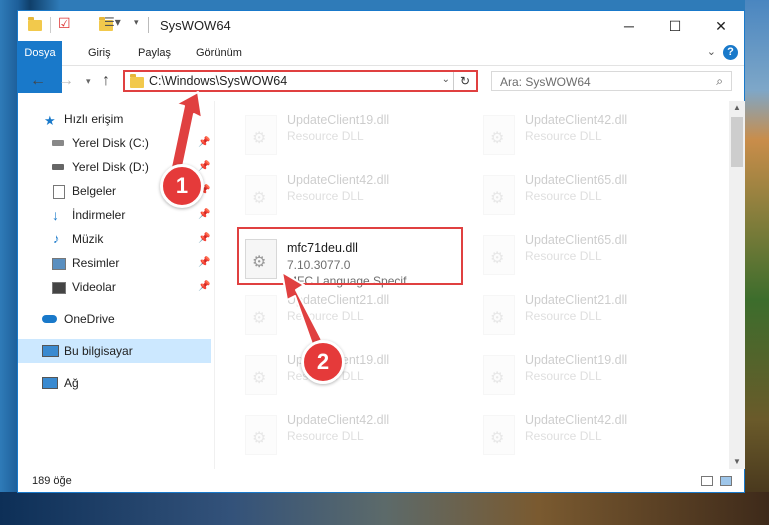 Image resolution: width=769 pixels, height=525 pixels. Describe the element at coordinates (148, 25) in the screenshot. I see `title-separator` at that location.